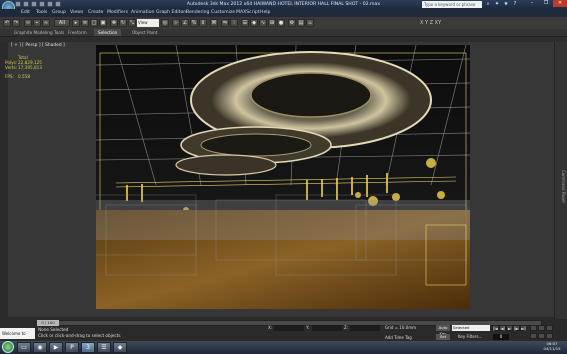 The width and height of the screenshot is (567, 354). What do you see at coordinates (541, 336) in the screenshot?
I see `pan-icon` at bounding box center [541, 336].